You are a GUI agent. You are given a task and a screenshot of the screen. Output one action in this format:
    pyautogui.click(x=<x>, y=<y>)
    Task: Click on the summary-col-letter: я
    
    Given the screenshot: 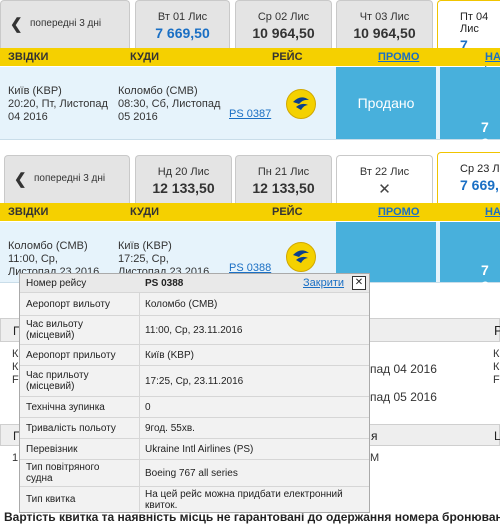 What is the action you would take?
    pyautogui.click(x=374, y=436)
    